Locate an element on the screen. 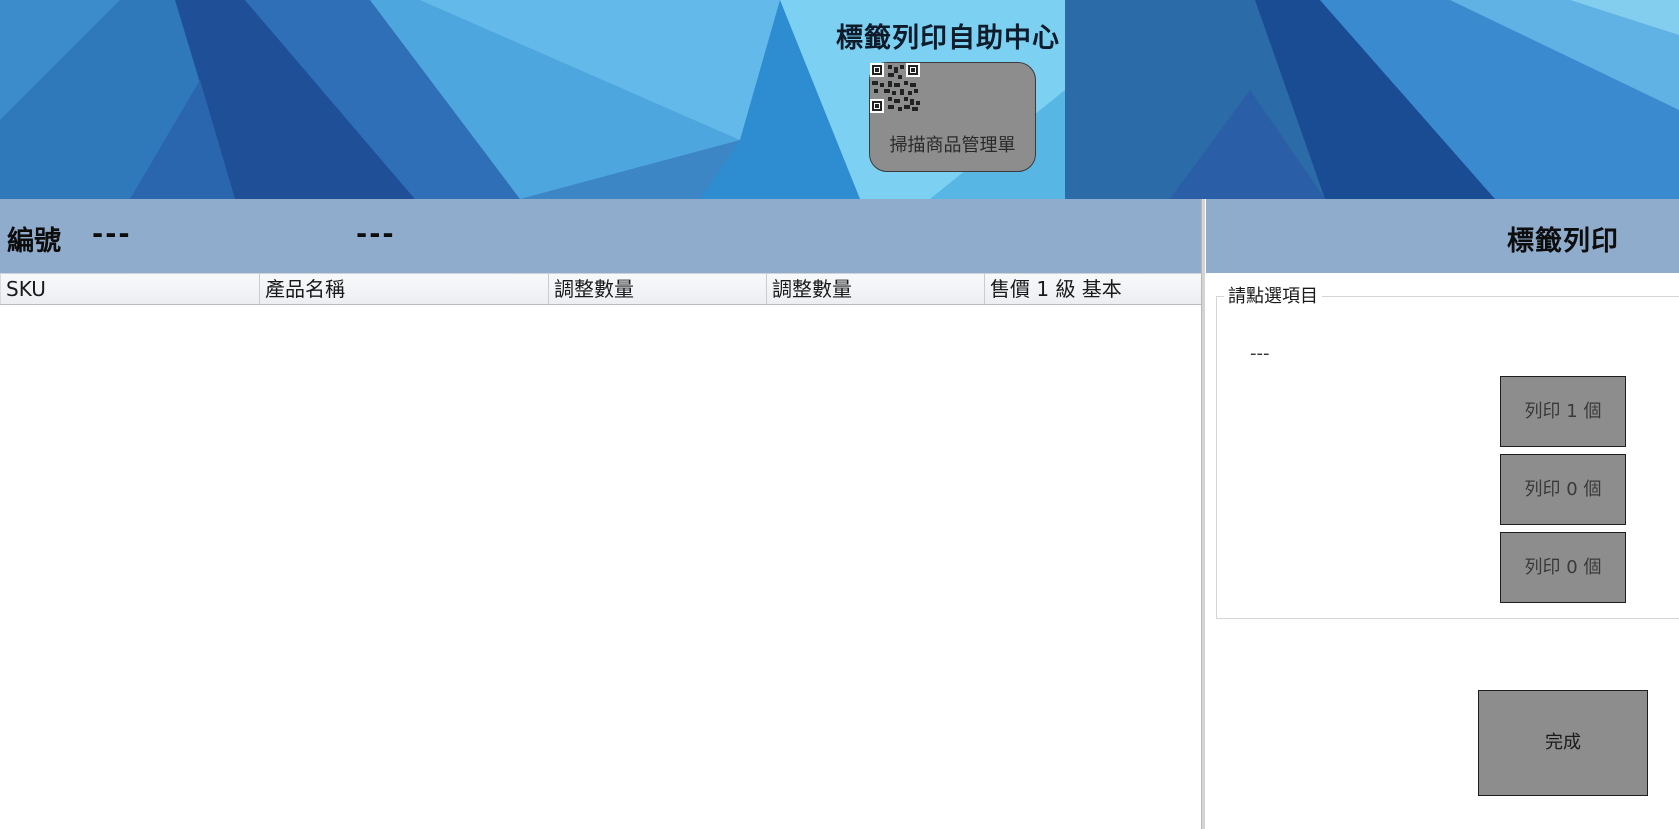  panel-splitter is located at coordinates (1203, 514).